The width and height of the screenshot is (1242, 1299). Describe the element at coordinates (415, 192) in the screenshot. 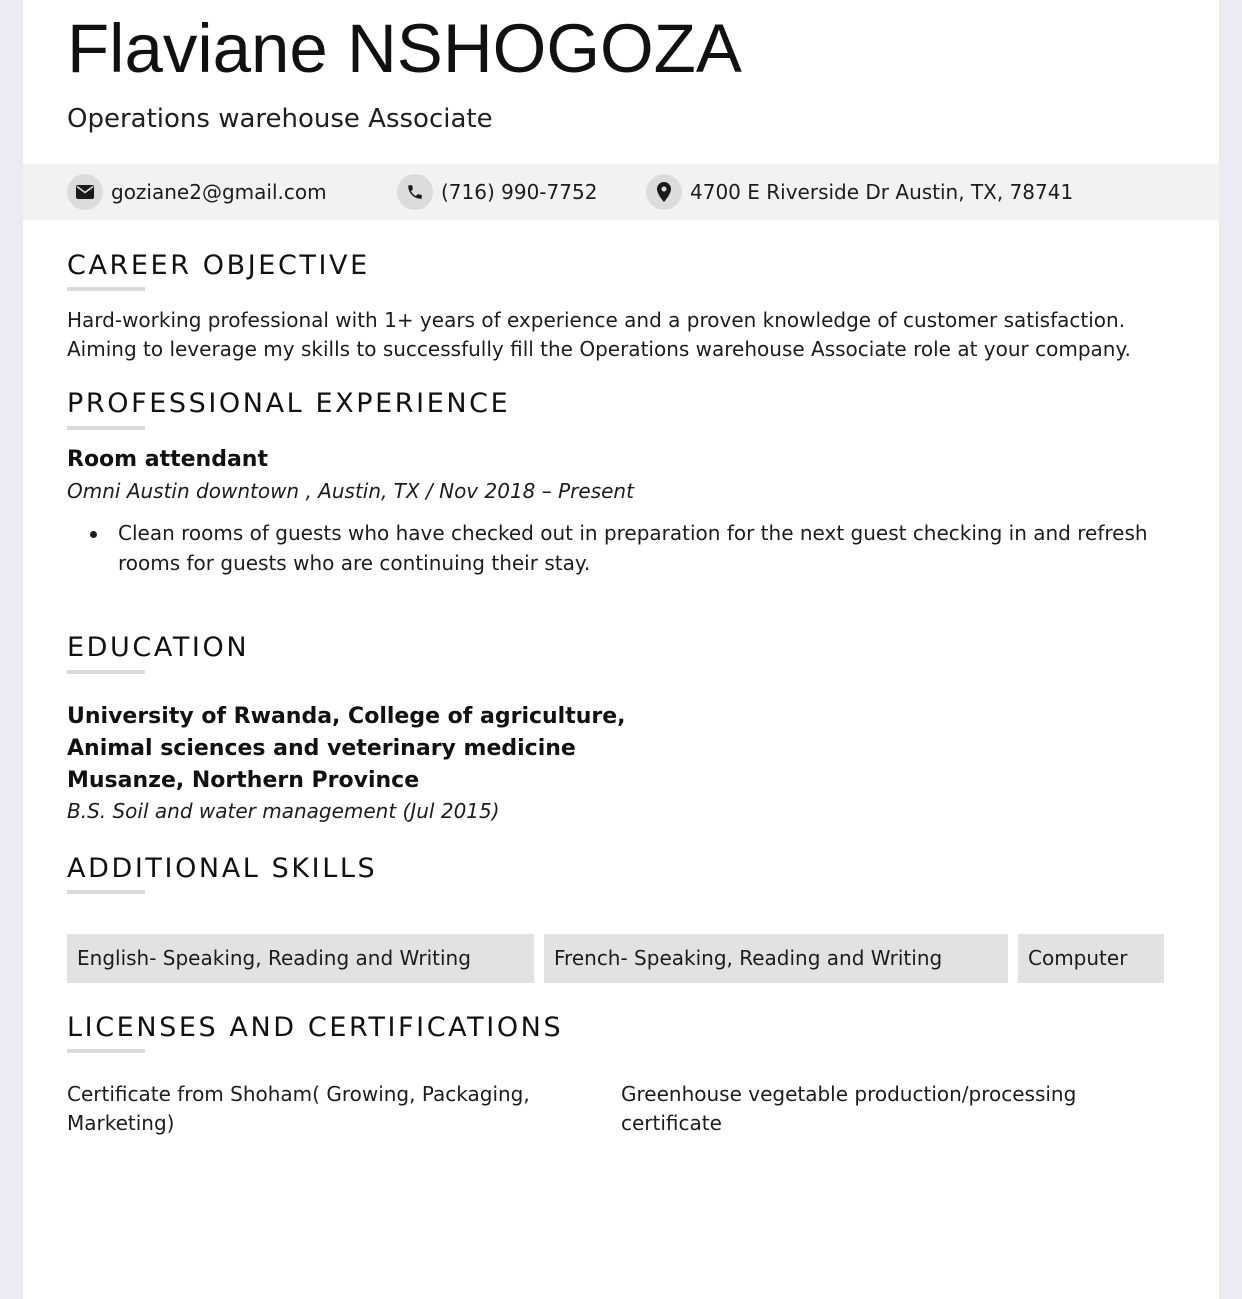

I see `phone-icon` at that location.